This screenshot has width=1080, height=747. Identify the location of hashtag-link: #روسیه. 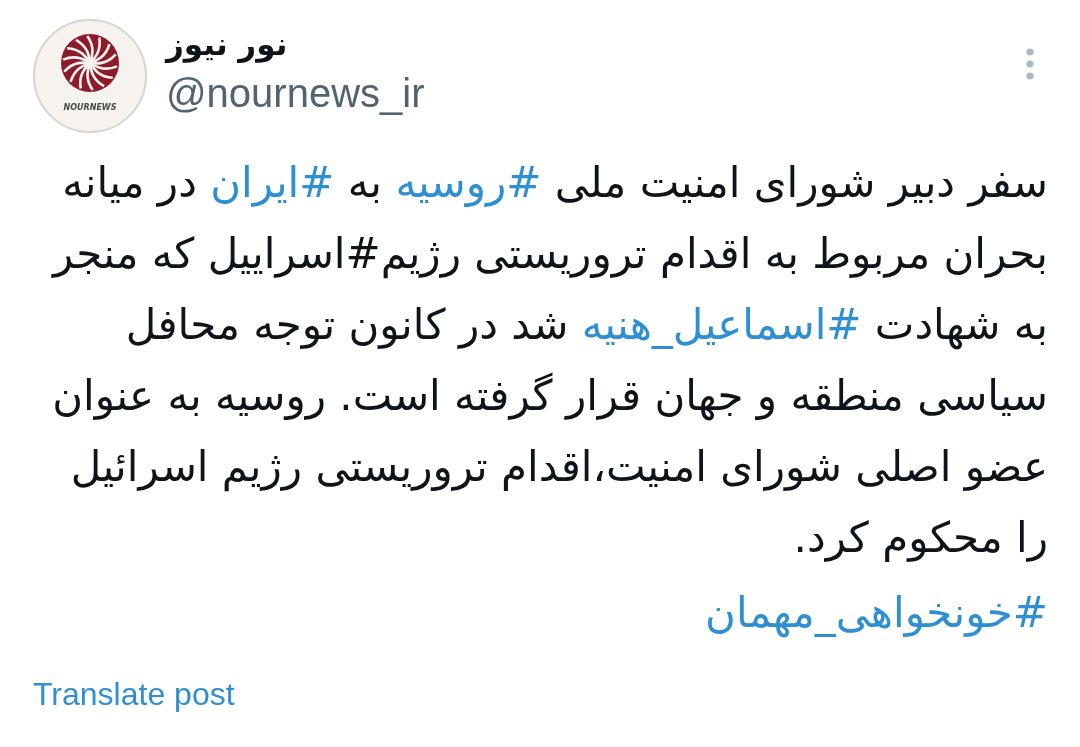
(468, 182).